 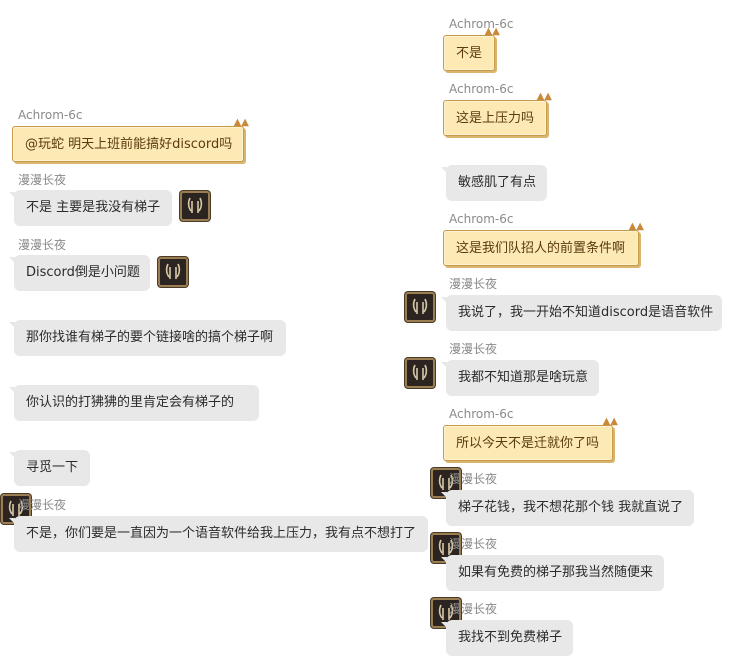 I want to click on message-bubble: 梯子花钱，我不想花那个钱 我就直说了, so click(x=567, y=508).